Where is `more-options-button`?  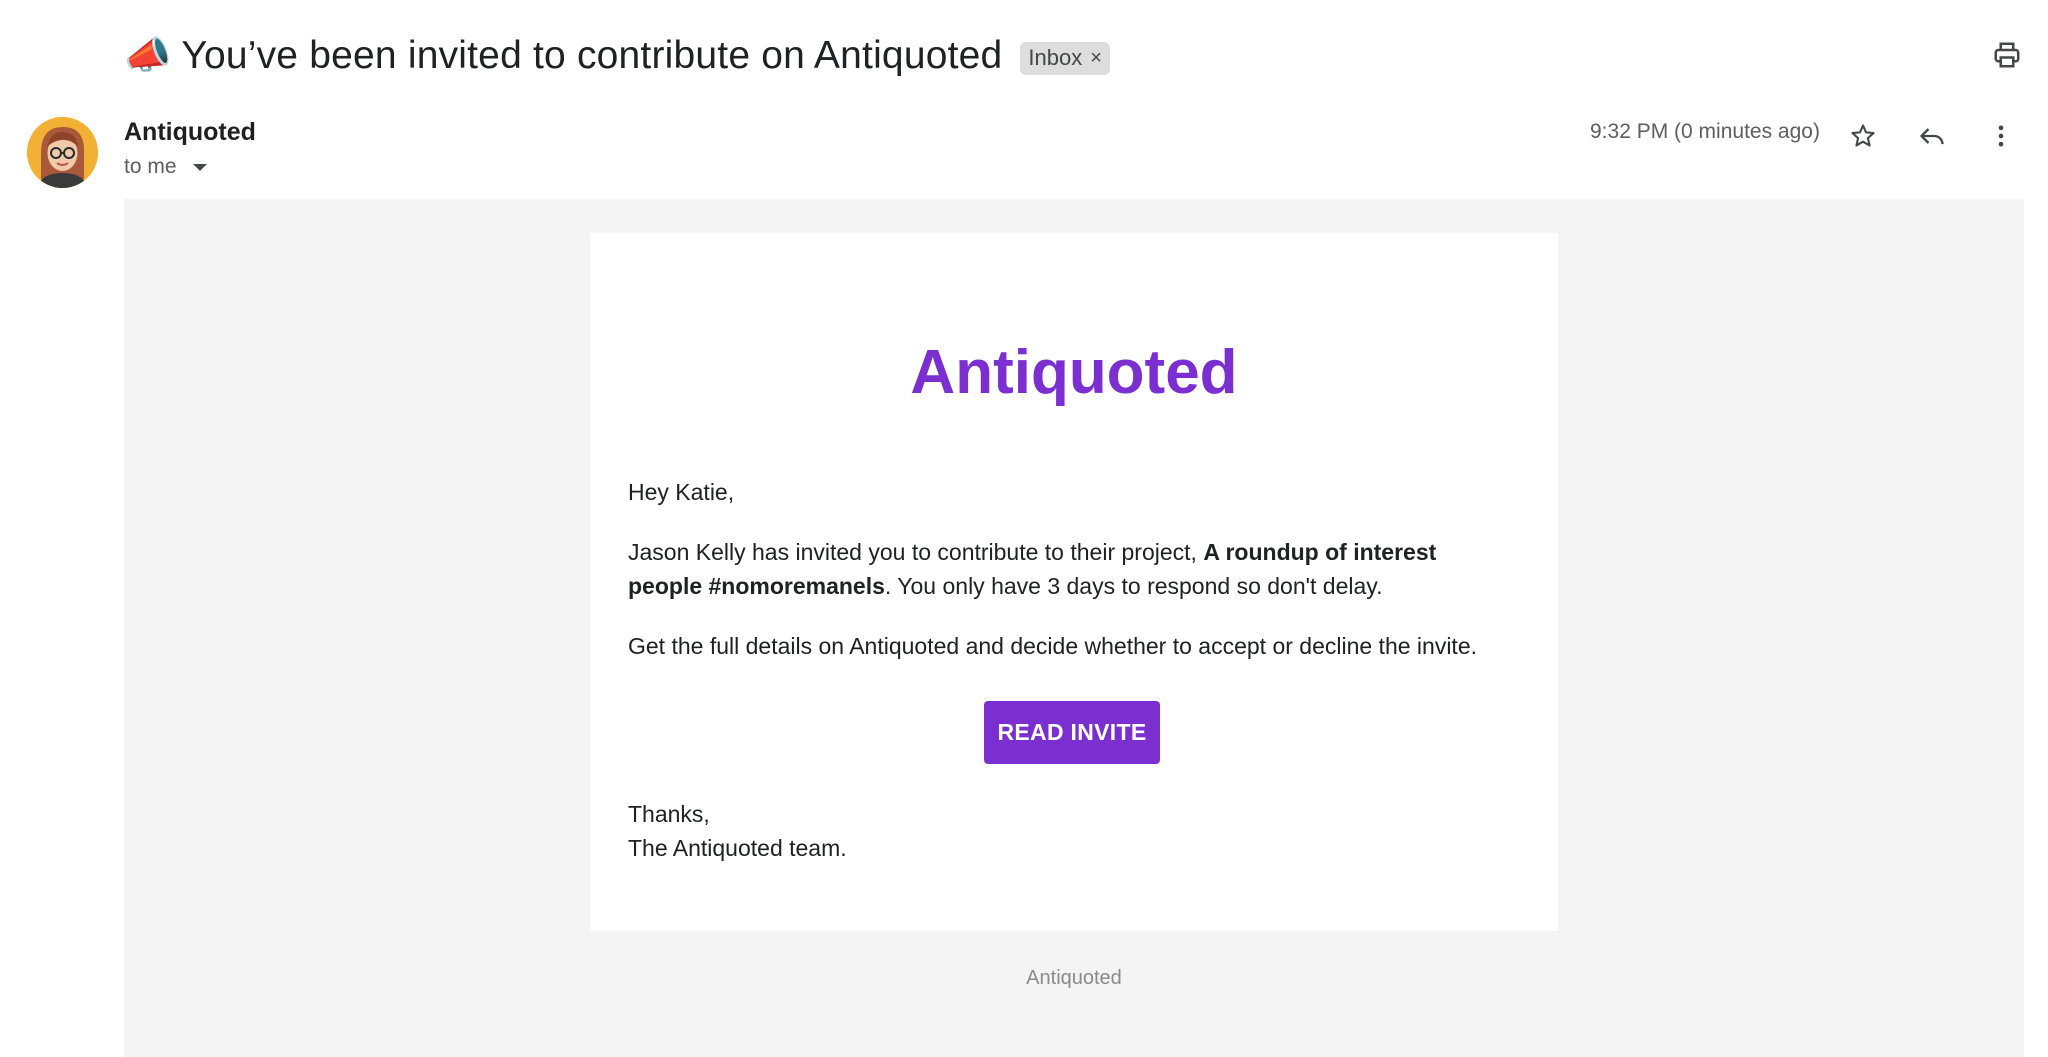
more-options-button is located at coordinates (2001, 136).